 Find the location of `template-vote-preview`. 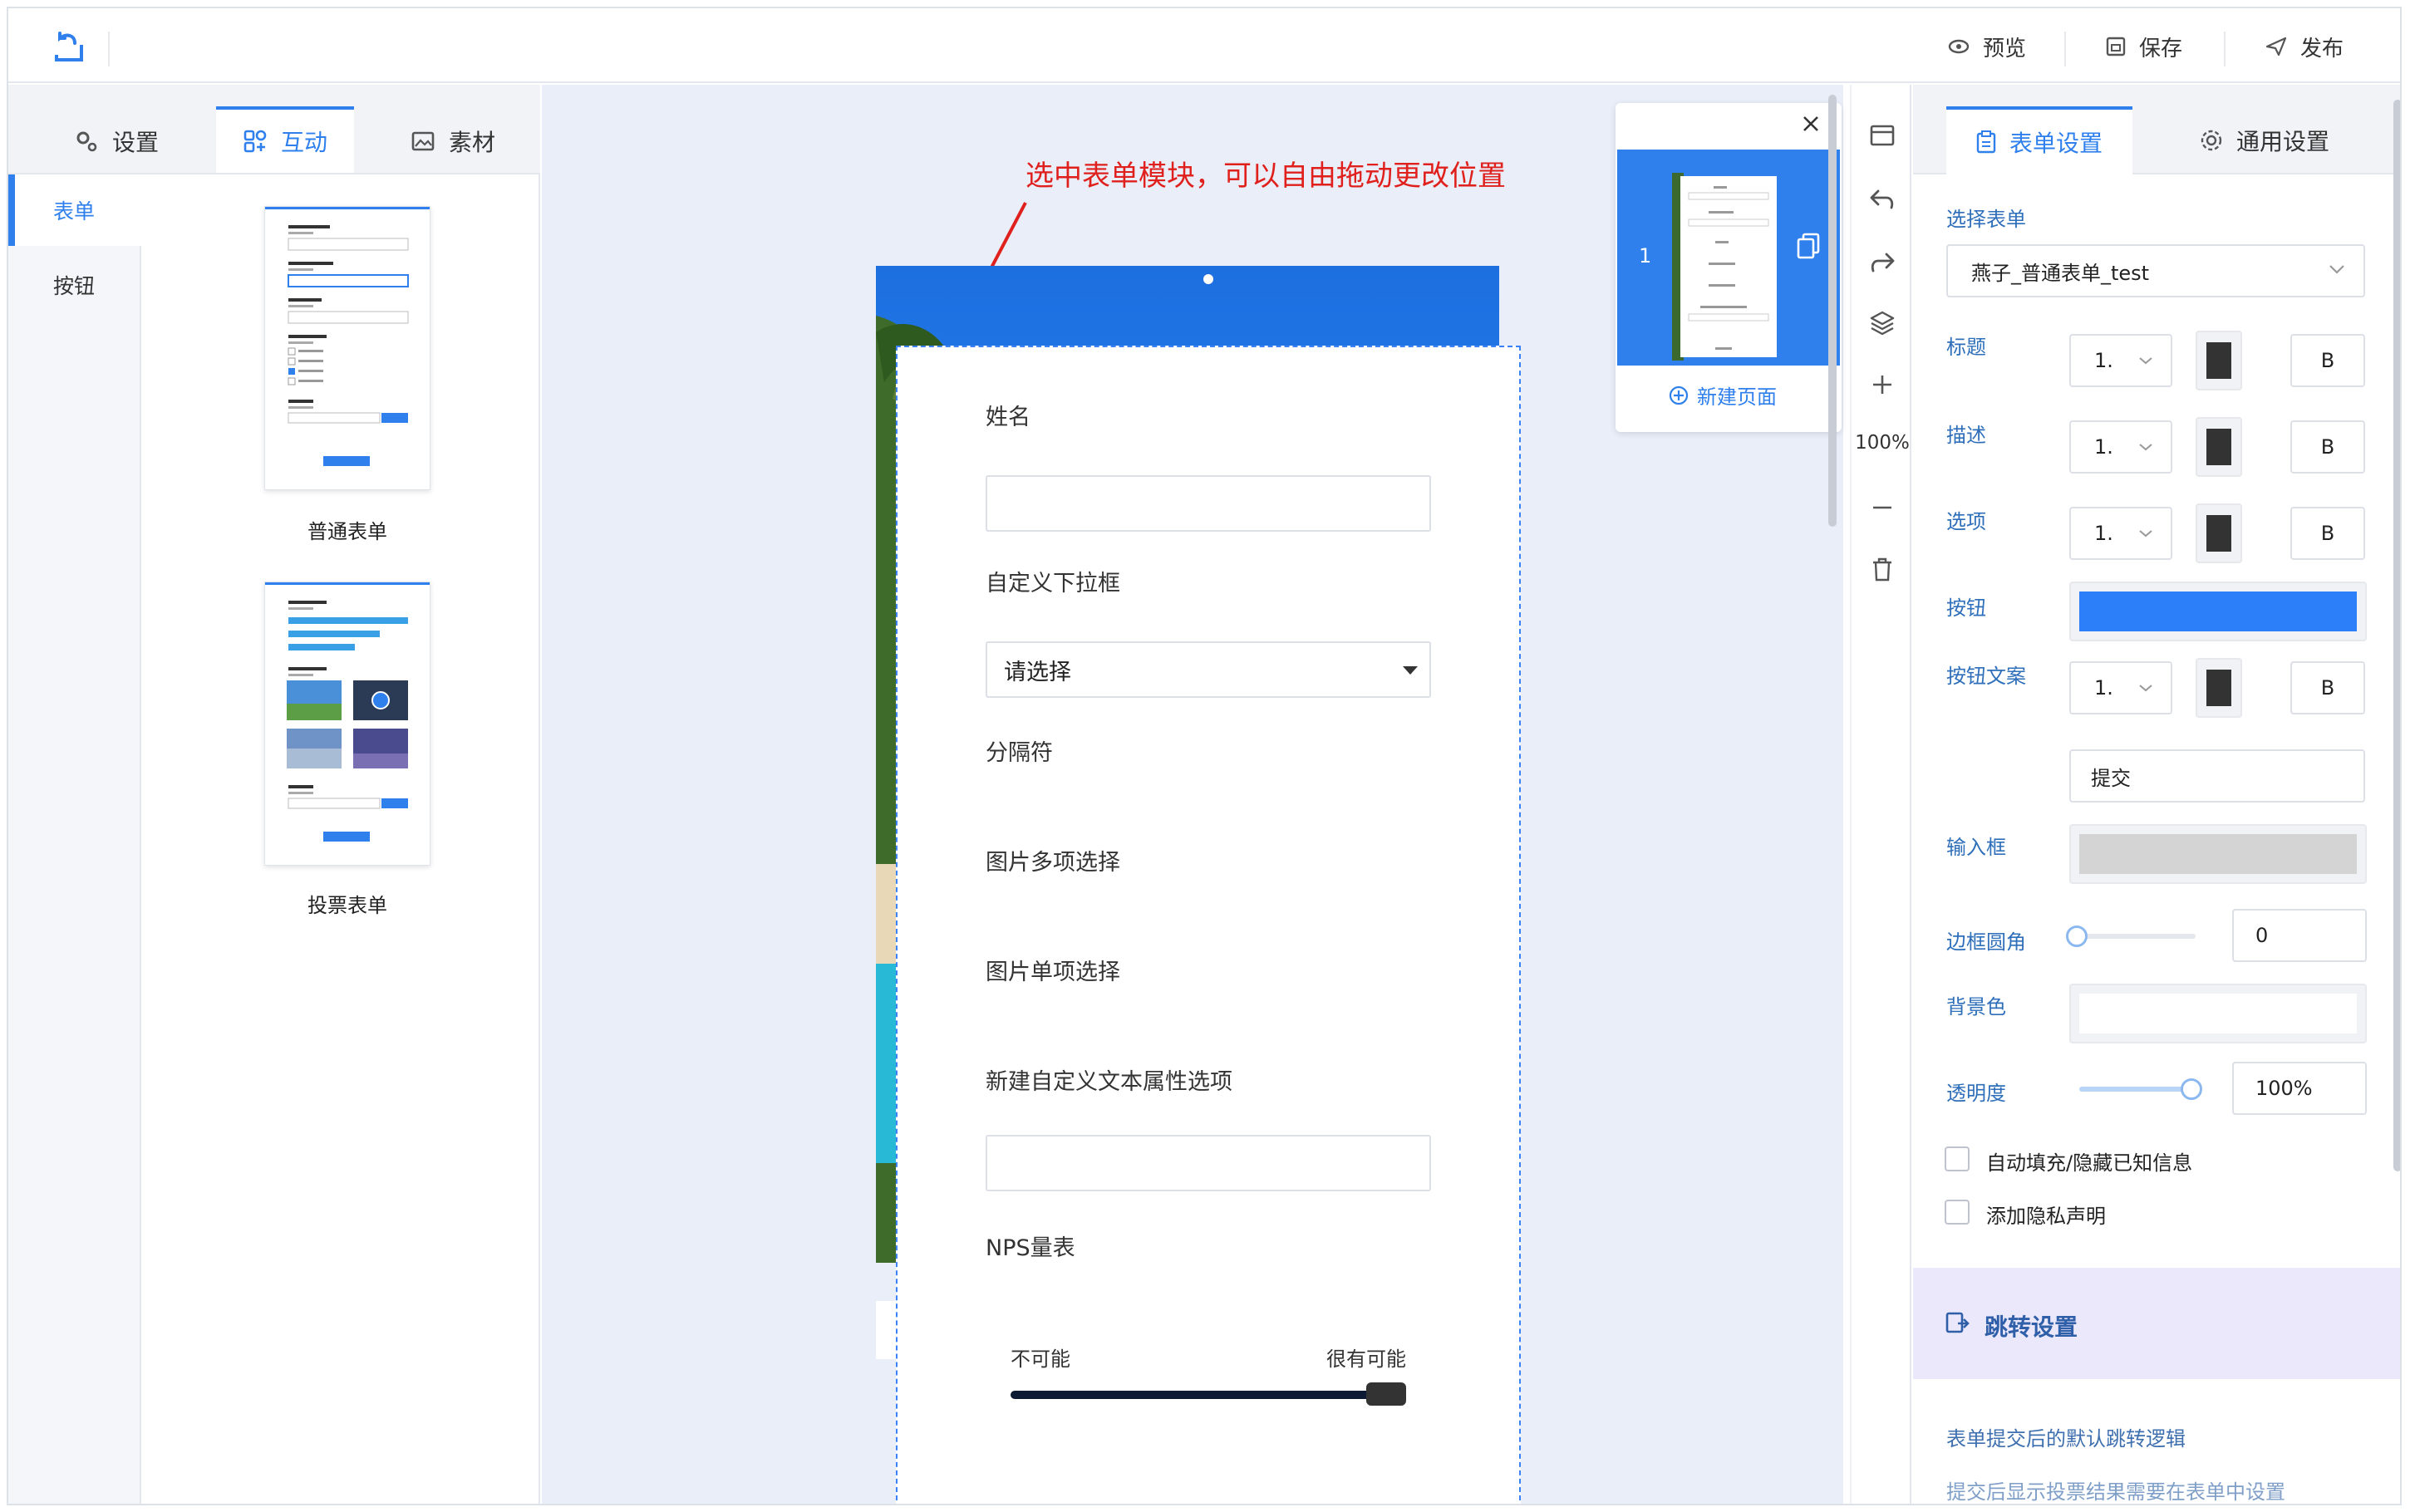

template-vote-preview is located at coordinates (347, 712).